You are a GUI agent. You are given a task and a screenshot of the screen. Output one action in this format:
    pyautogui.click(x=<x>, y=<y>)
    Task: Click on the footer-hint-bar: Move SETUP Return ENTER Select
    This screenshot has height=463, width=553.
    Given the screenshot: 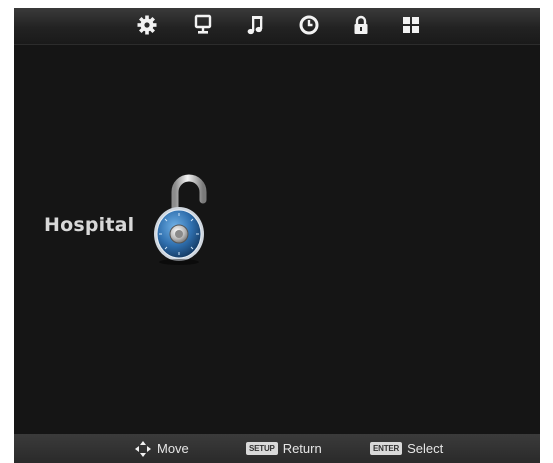 What is the action you would take?
    pyautogui.click(x=277, y=448)
    